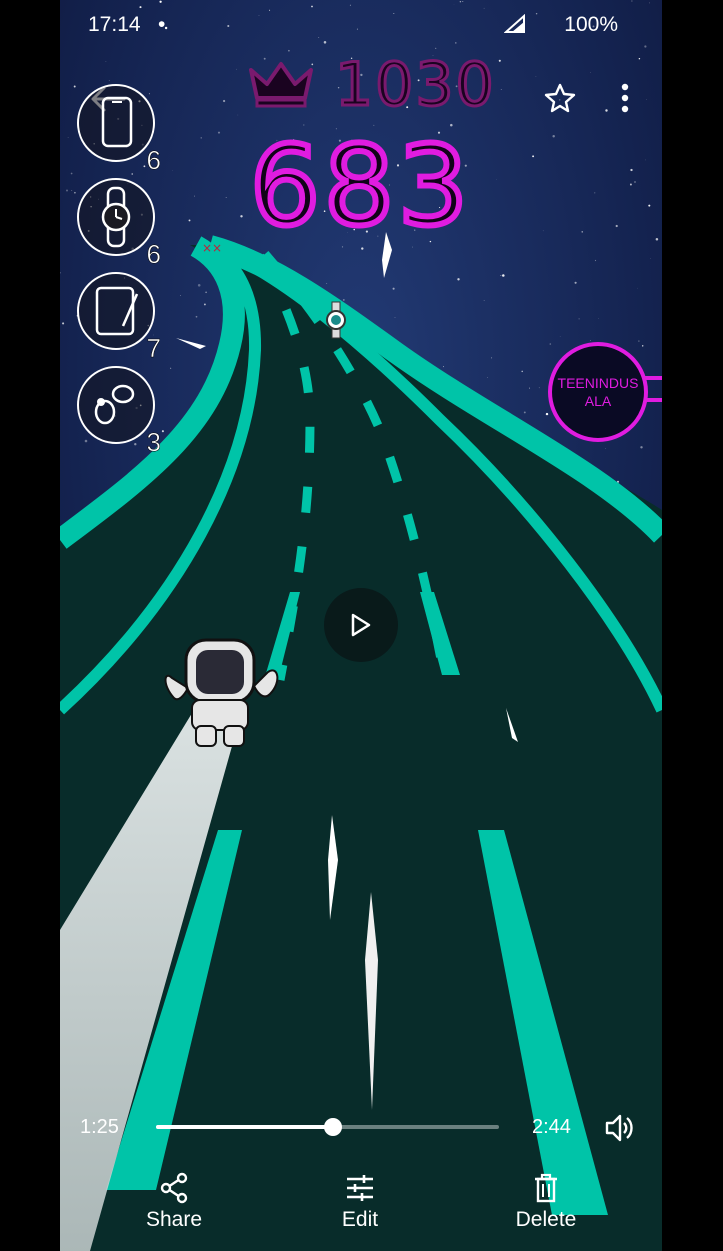  What do you see at coordinates (546, 1219) in the screenshot?
I see `delete-label: Delete` at bounding box center [546, 1219].